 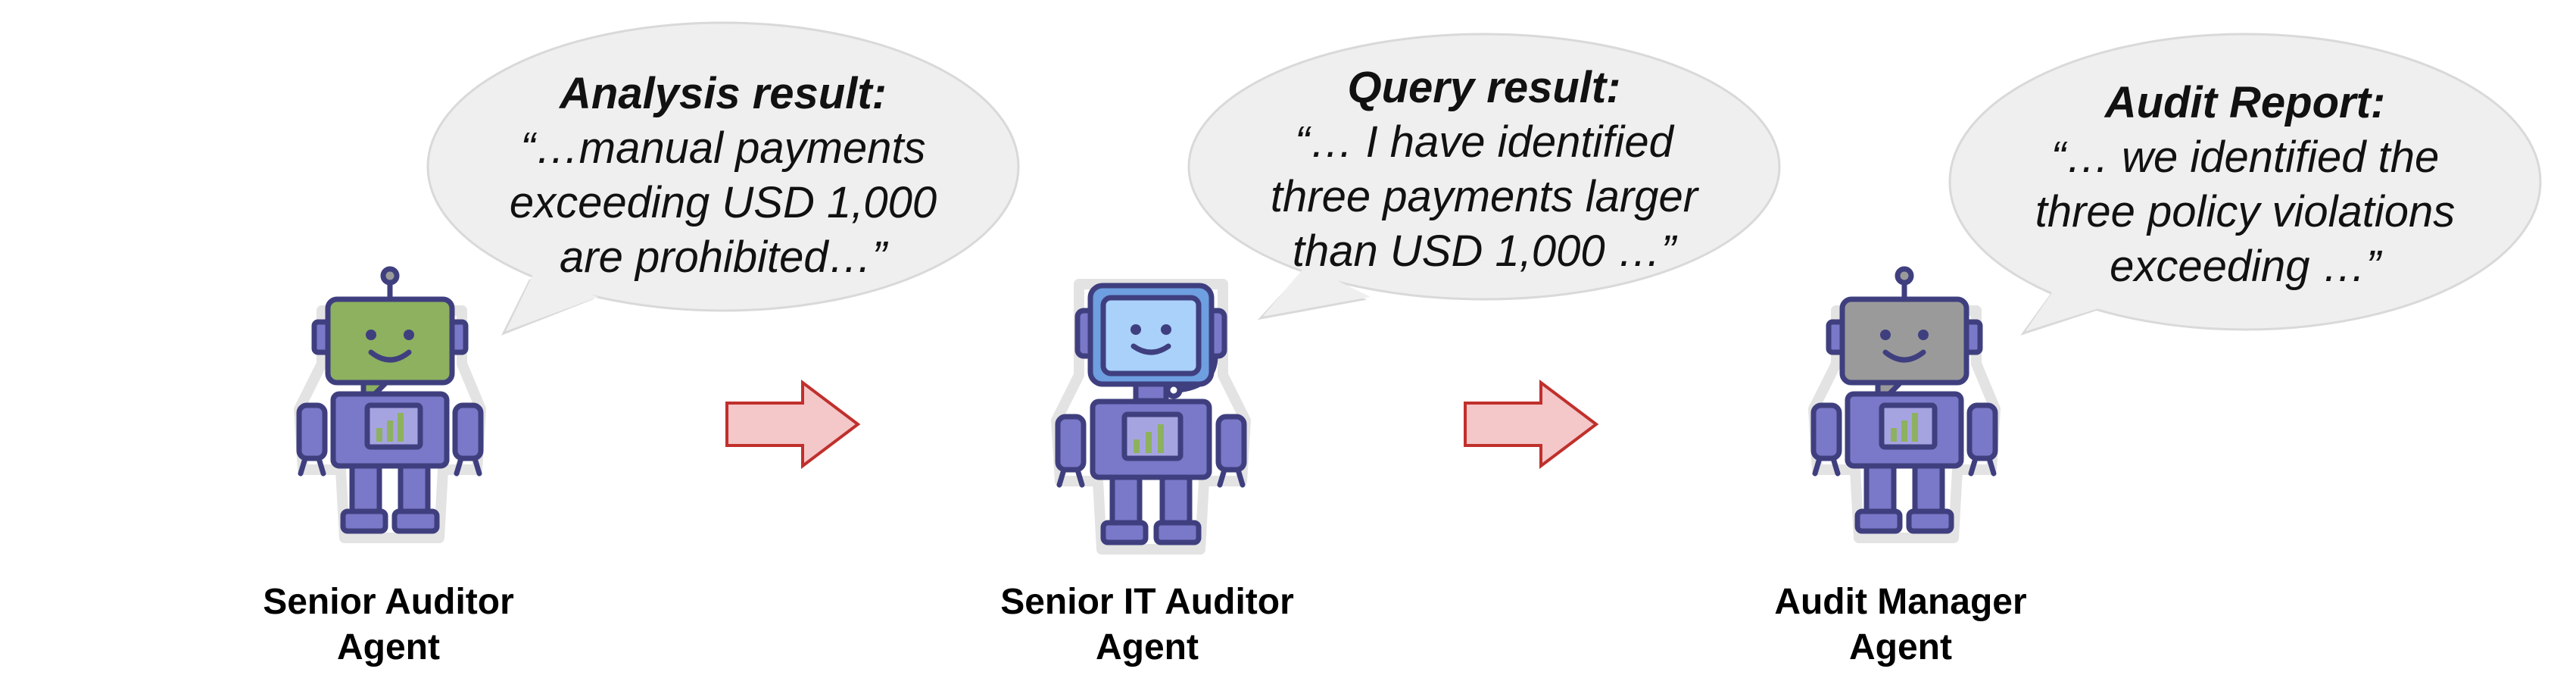 I want to click on bubble-line: three policy violations, so click(x=2245, y=211).